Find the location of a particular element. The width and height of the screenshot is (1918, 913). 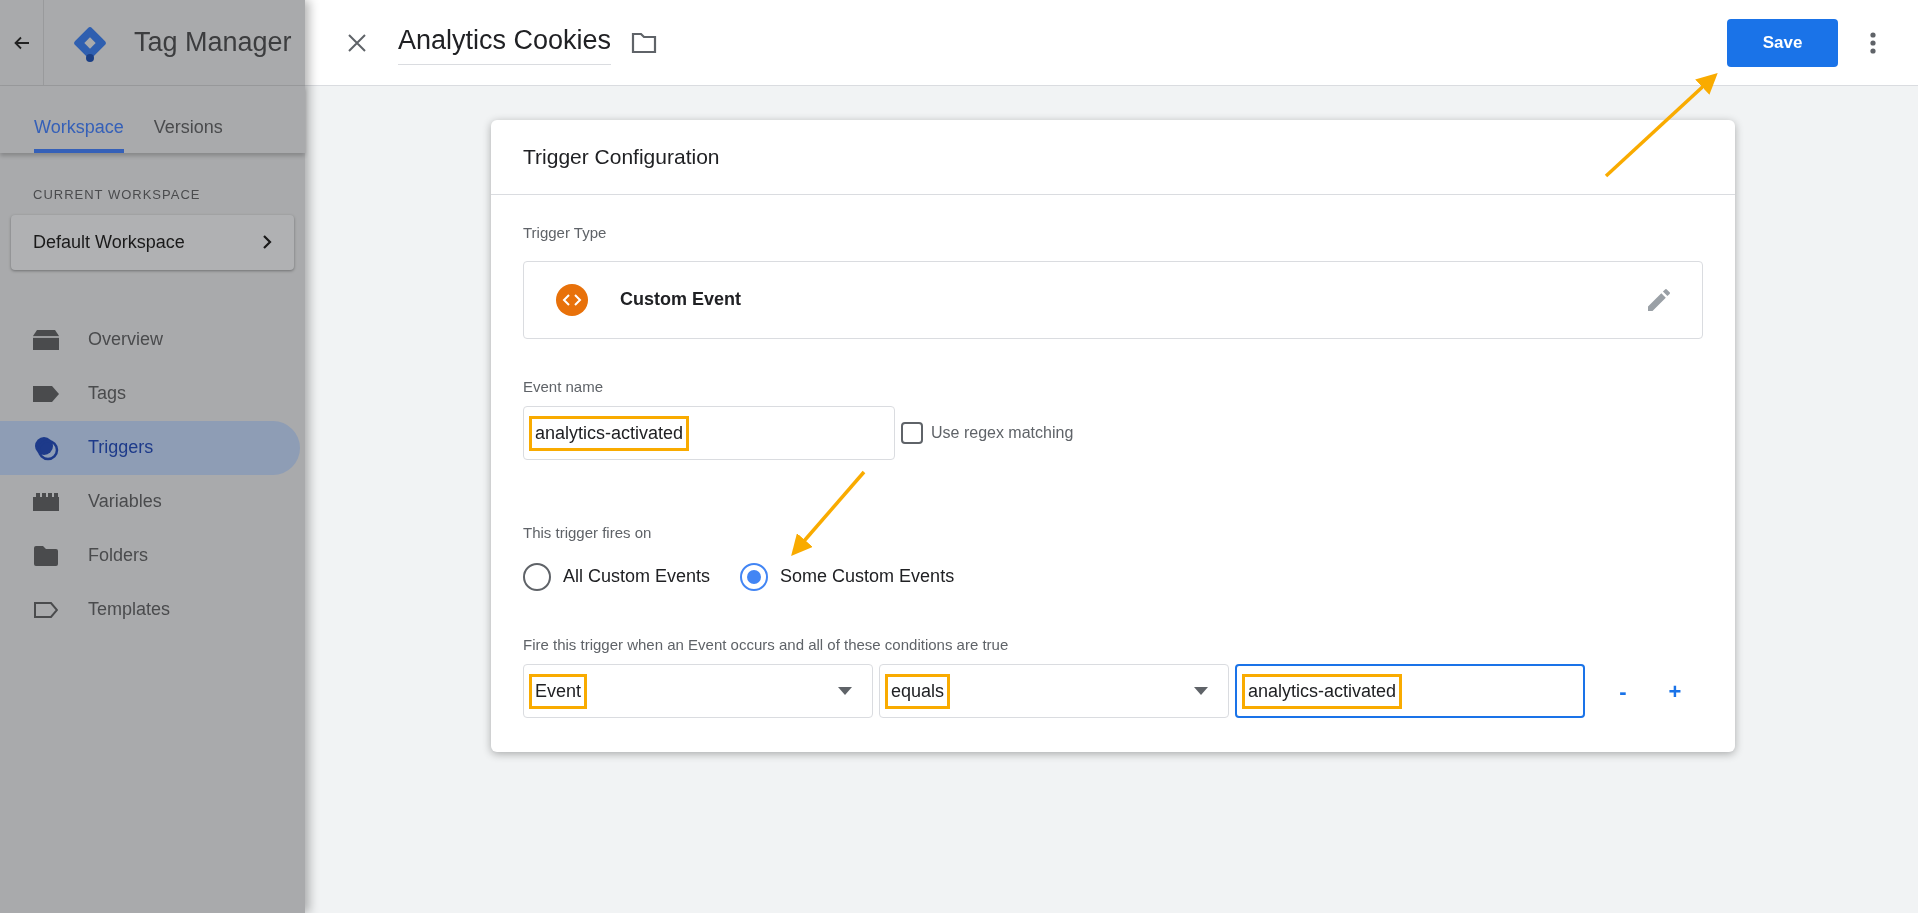

more-vertical-icon is located at coordinates (1873, 42).